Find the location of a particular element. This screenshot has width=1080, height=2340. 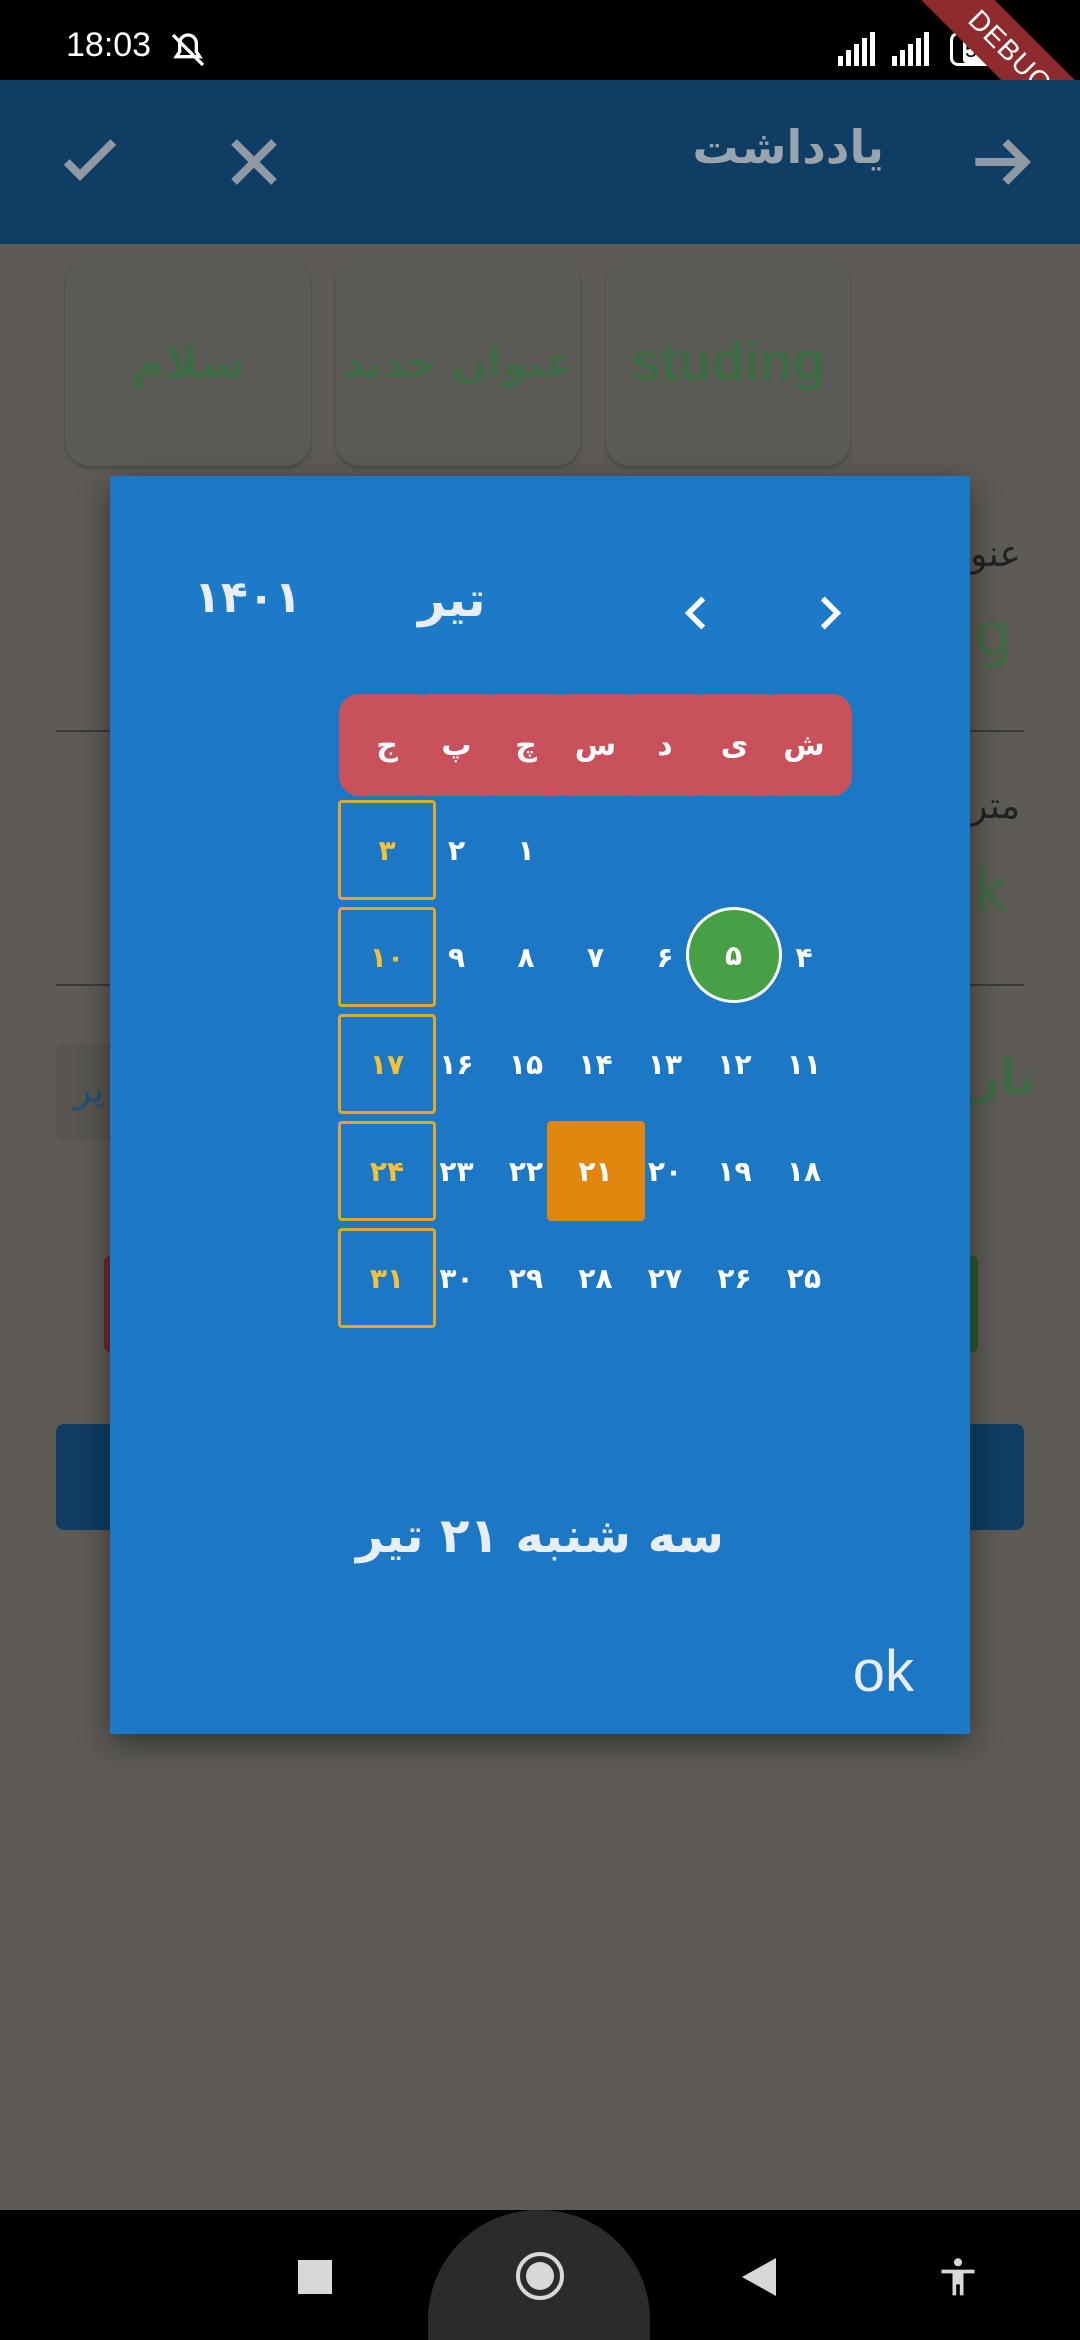

title-field-value: g is located at coordinates (993, 635).